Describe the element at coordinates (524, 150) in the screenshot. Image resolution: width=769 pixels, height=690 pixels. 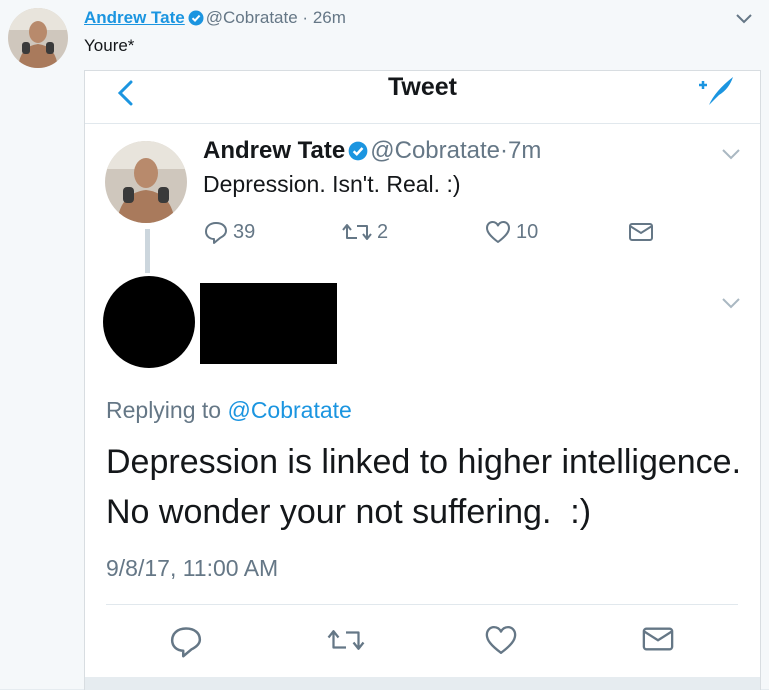
I see `tweet-time: 7m` at that location.